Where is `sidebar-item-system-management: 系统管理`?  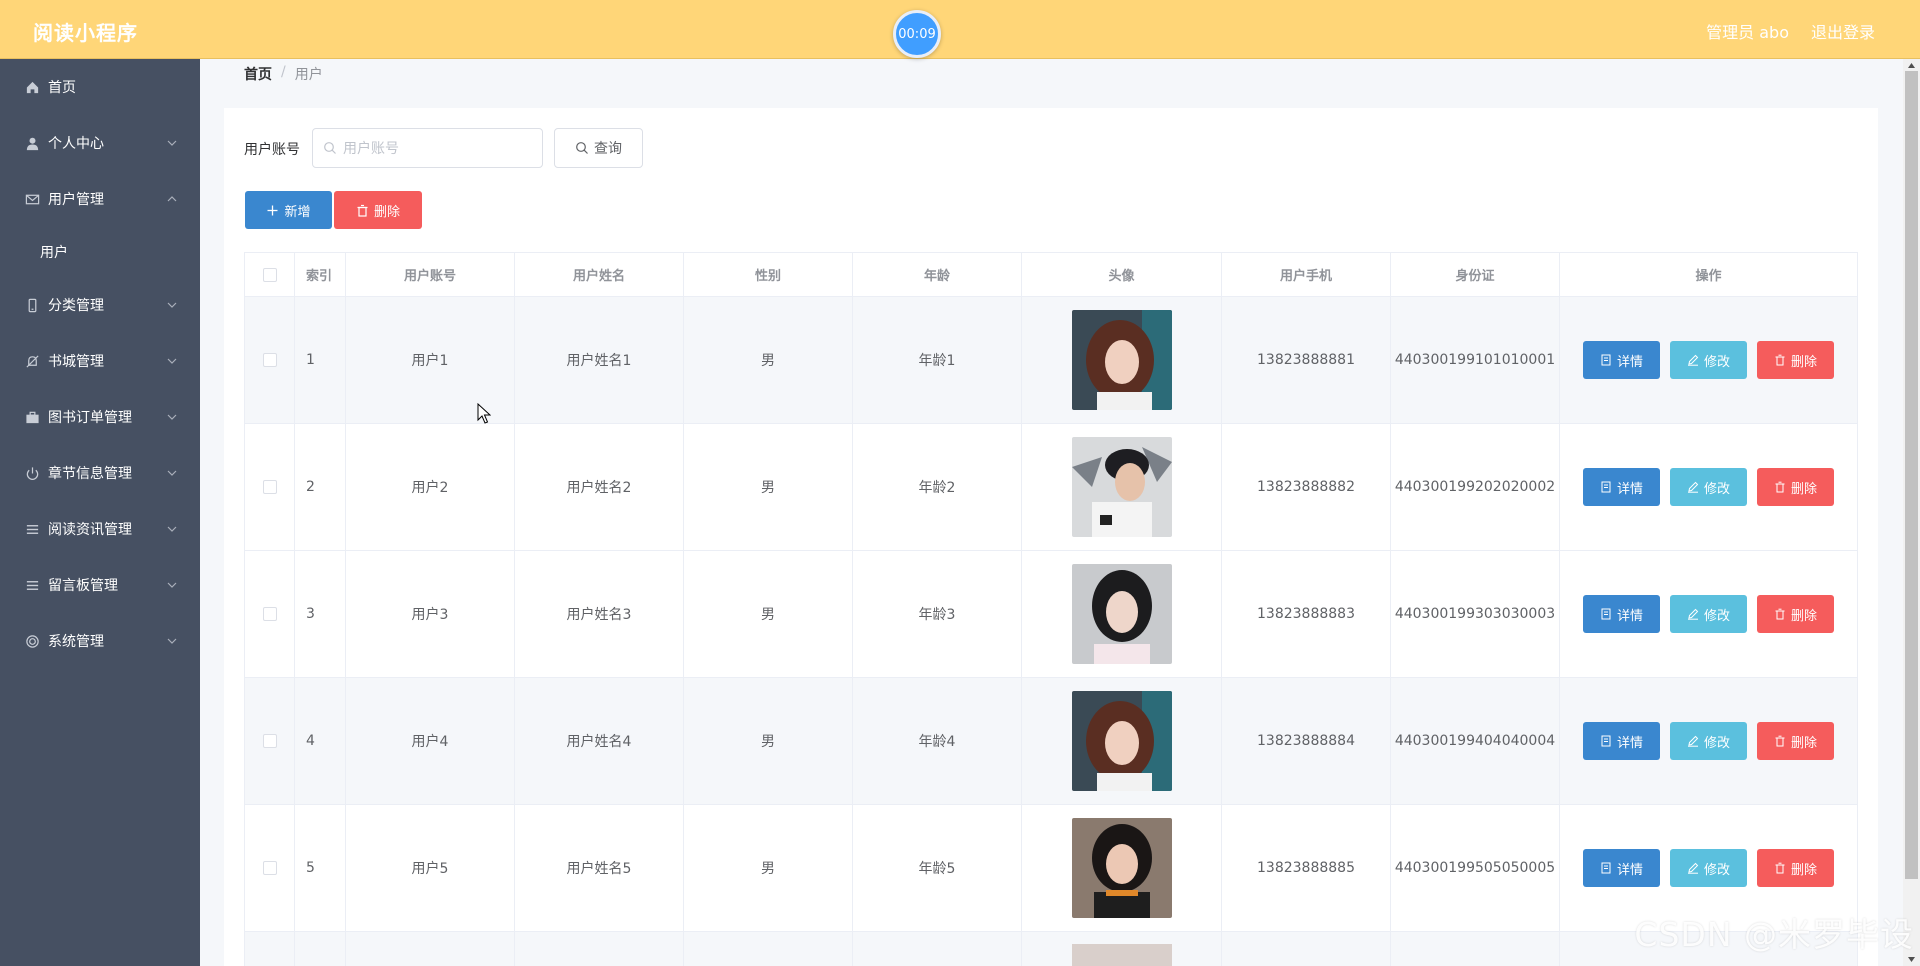
sidebar-item-system-management: 系统管理 is located at coordinates (100, 641).